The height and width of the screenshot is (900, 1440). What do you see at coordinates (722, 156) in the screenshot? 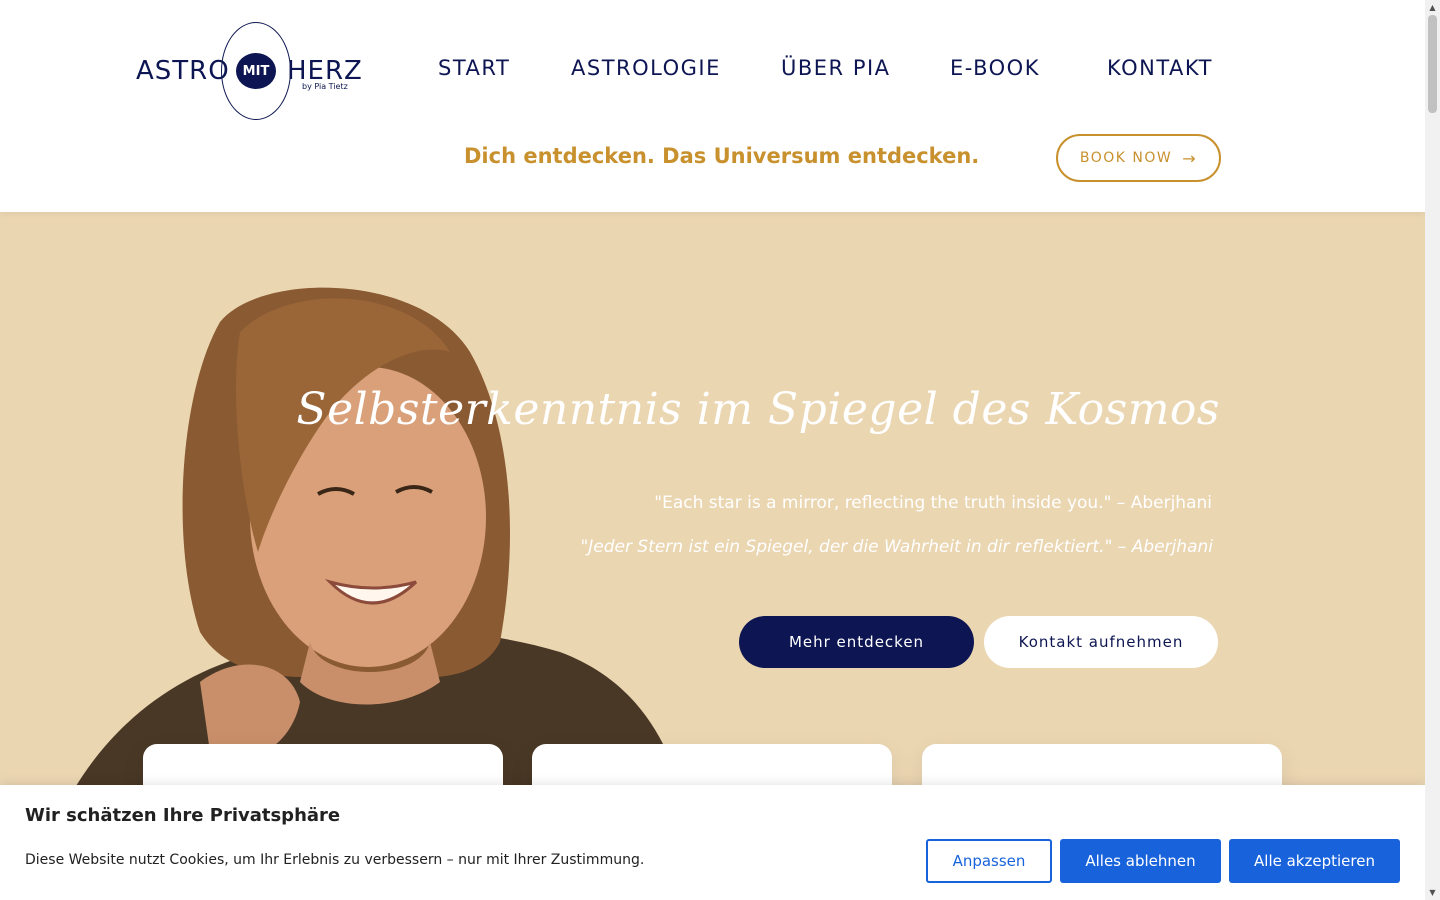
I see `header-tagline: Dich entdecken. Das Universum entdecken.` at bounding box center [722, 156].